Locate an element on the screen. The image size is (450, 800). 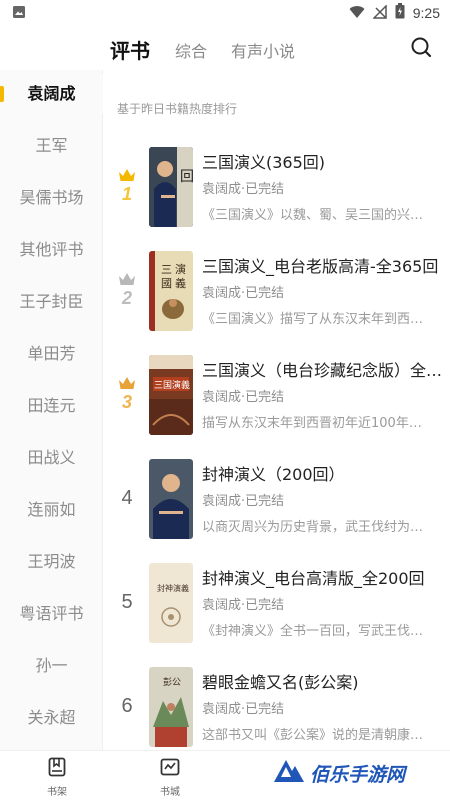
sidebar-item-label: 袁阔成 is located at coordinates (51, 93).